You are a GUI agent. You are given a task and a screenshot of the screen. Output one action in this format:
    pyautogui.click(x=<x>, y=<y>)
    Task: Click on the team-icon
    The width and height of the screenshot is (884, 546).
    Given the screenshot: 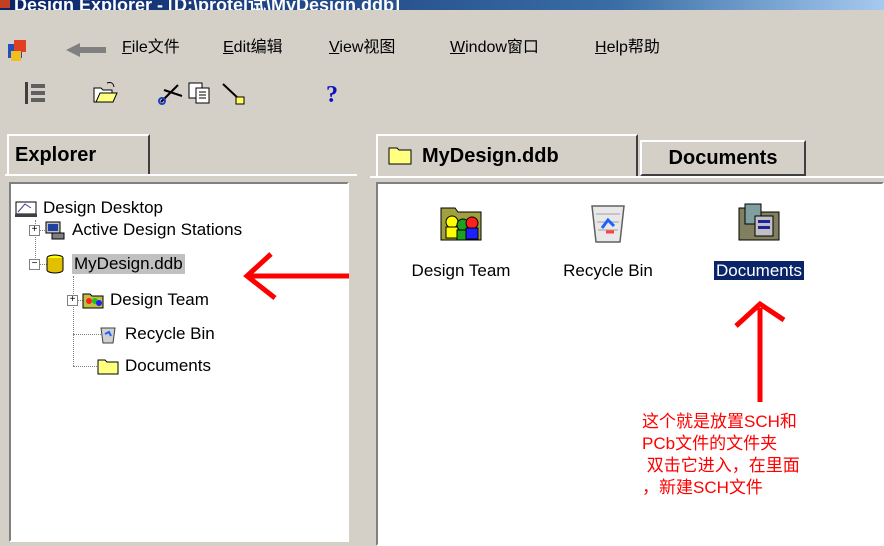 What is the action you would take?
    pyautogui.click(x=93, y=301)
    